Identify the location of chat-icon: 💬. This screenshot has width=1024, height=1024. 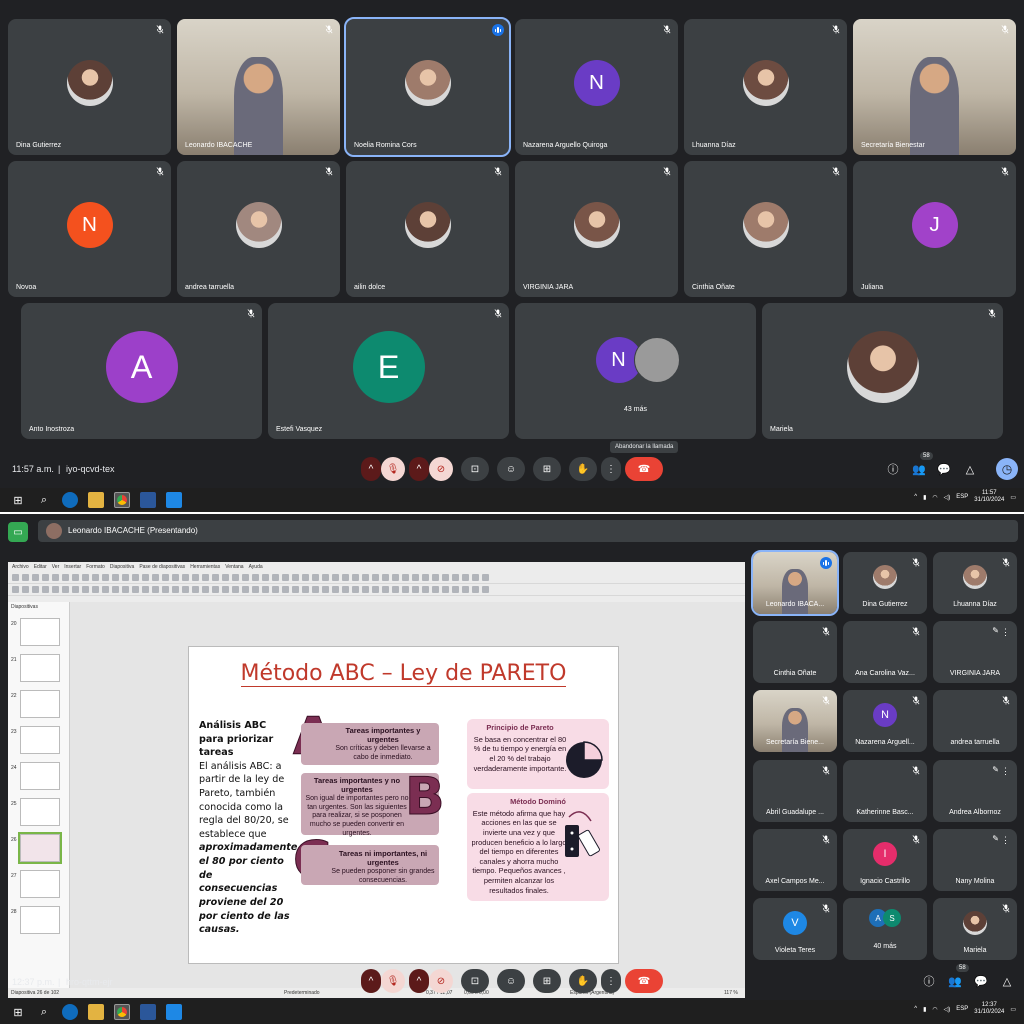
(981, 981).